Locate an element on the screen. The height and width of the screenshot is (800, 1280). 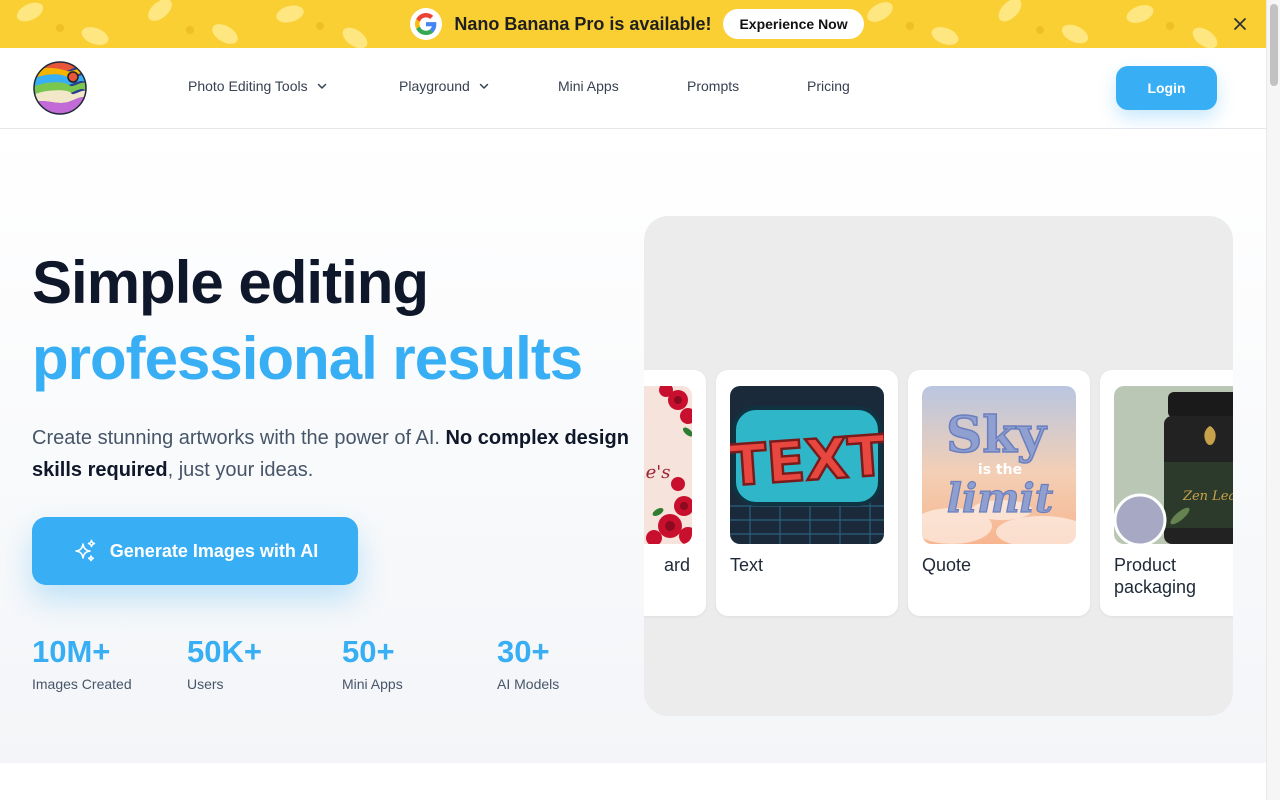
showcase-card-product-packaging: Zen Leaf Product packaging is located at coordinates (1166, 493).